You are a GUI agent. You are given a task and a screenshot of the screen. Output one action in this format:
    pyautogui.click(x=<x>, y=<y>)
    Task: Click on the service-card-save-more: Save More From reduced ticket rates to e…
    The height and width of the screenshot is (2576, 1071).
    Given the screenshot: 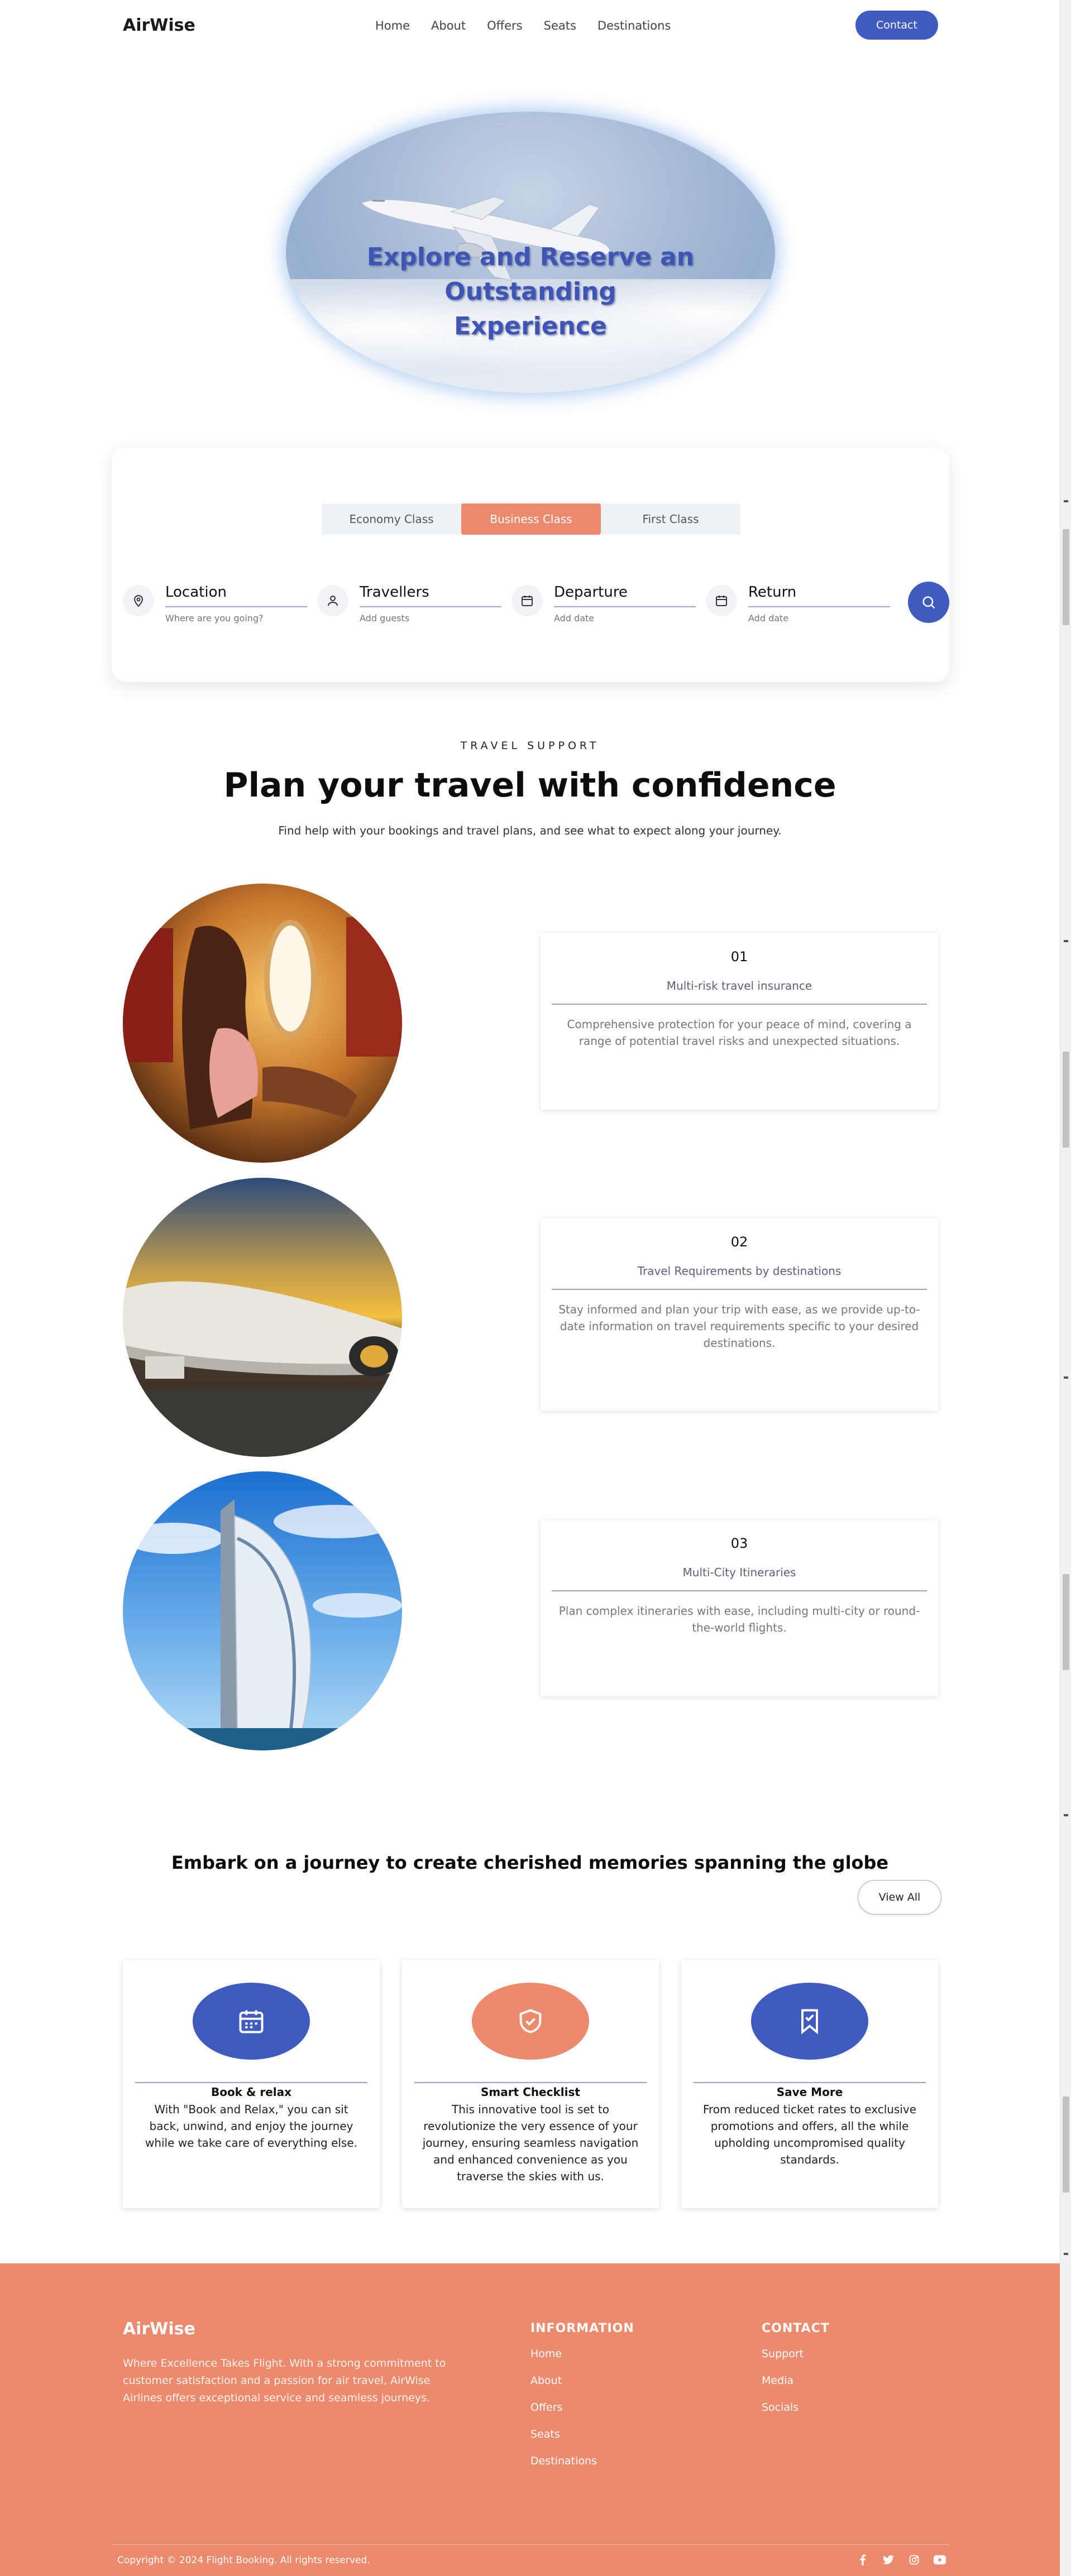 What is the action you would take?
    pyautogui.click(x=809, y=2084)
    